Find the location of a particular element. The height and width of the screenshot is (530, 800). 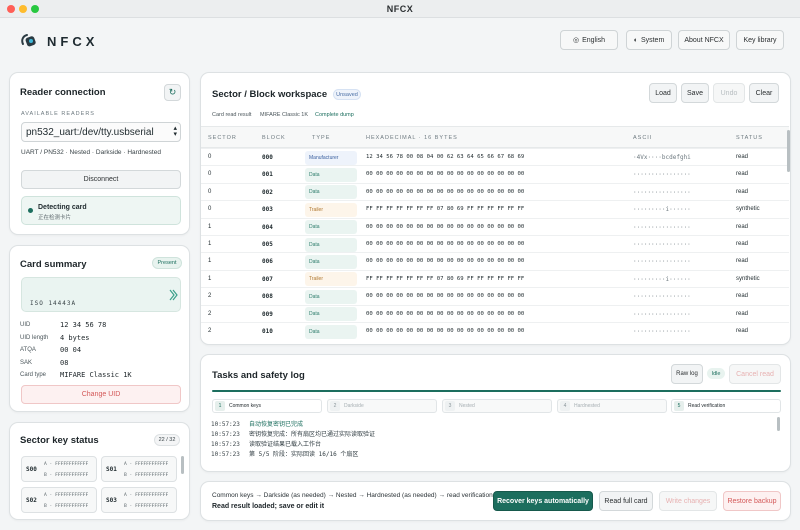

sector-key-card: S01 A · FFFFFFFFFFFF B · FFFFFFFFFFFF is located at coordinates (139, 469).